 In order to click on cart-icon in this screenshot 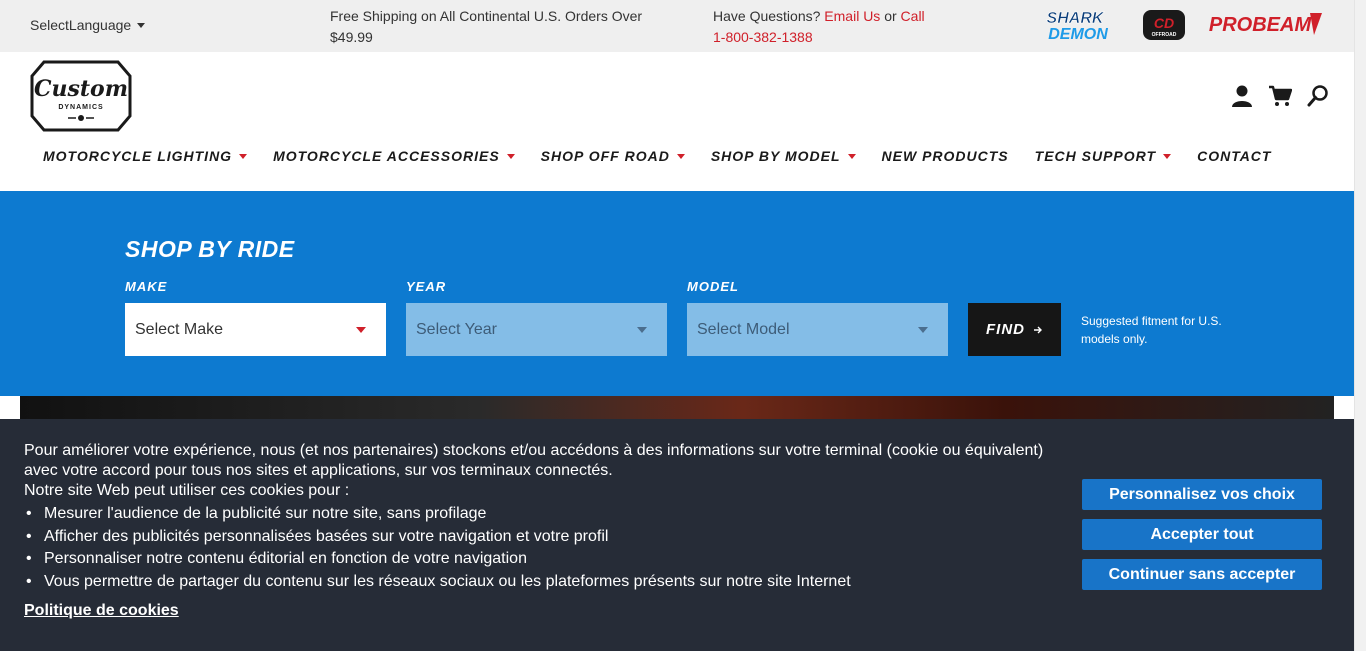, I will do `click(1280, 96)`.